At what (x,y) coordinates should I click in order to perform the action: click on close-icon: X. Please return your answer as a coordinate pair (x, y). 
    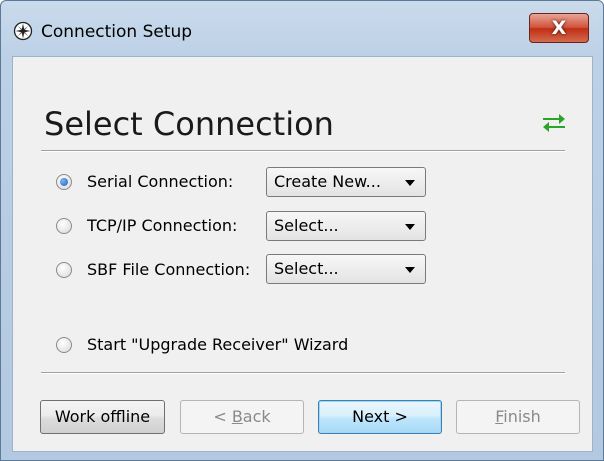
    Looking at the image, I should click on (559, 28).